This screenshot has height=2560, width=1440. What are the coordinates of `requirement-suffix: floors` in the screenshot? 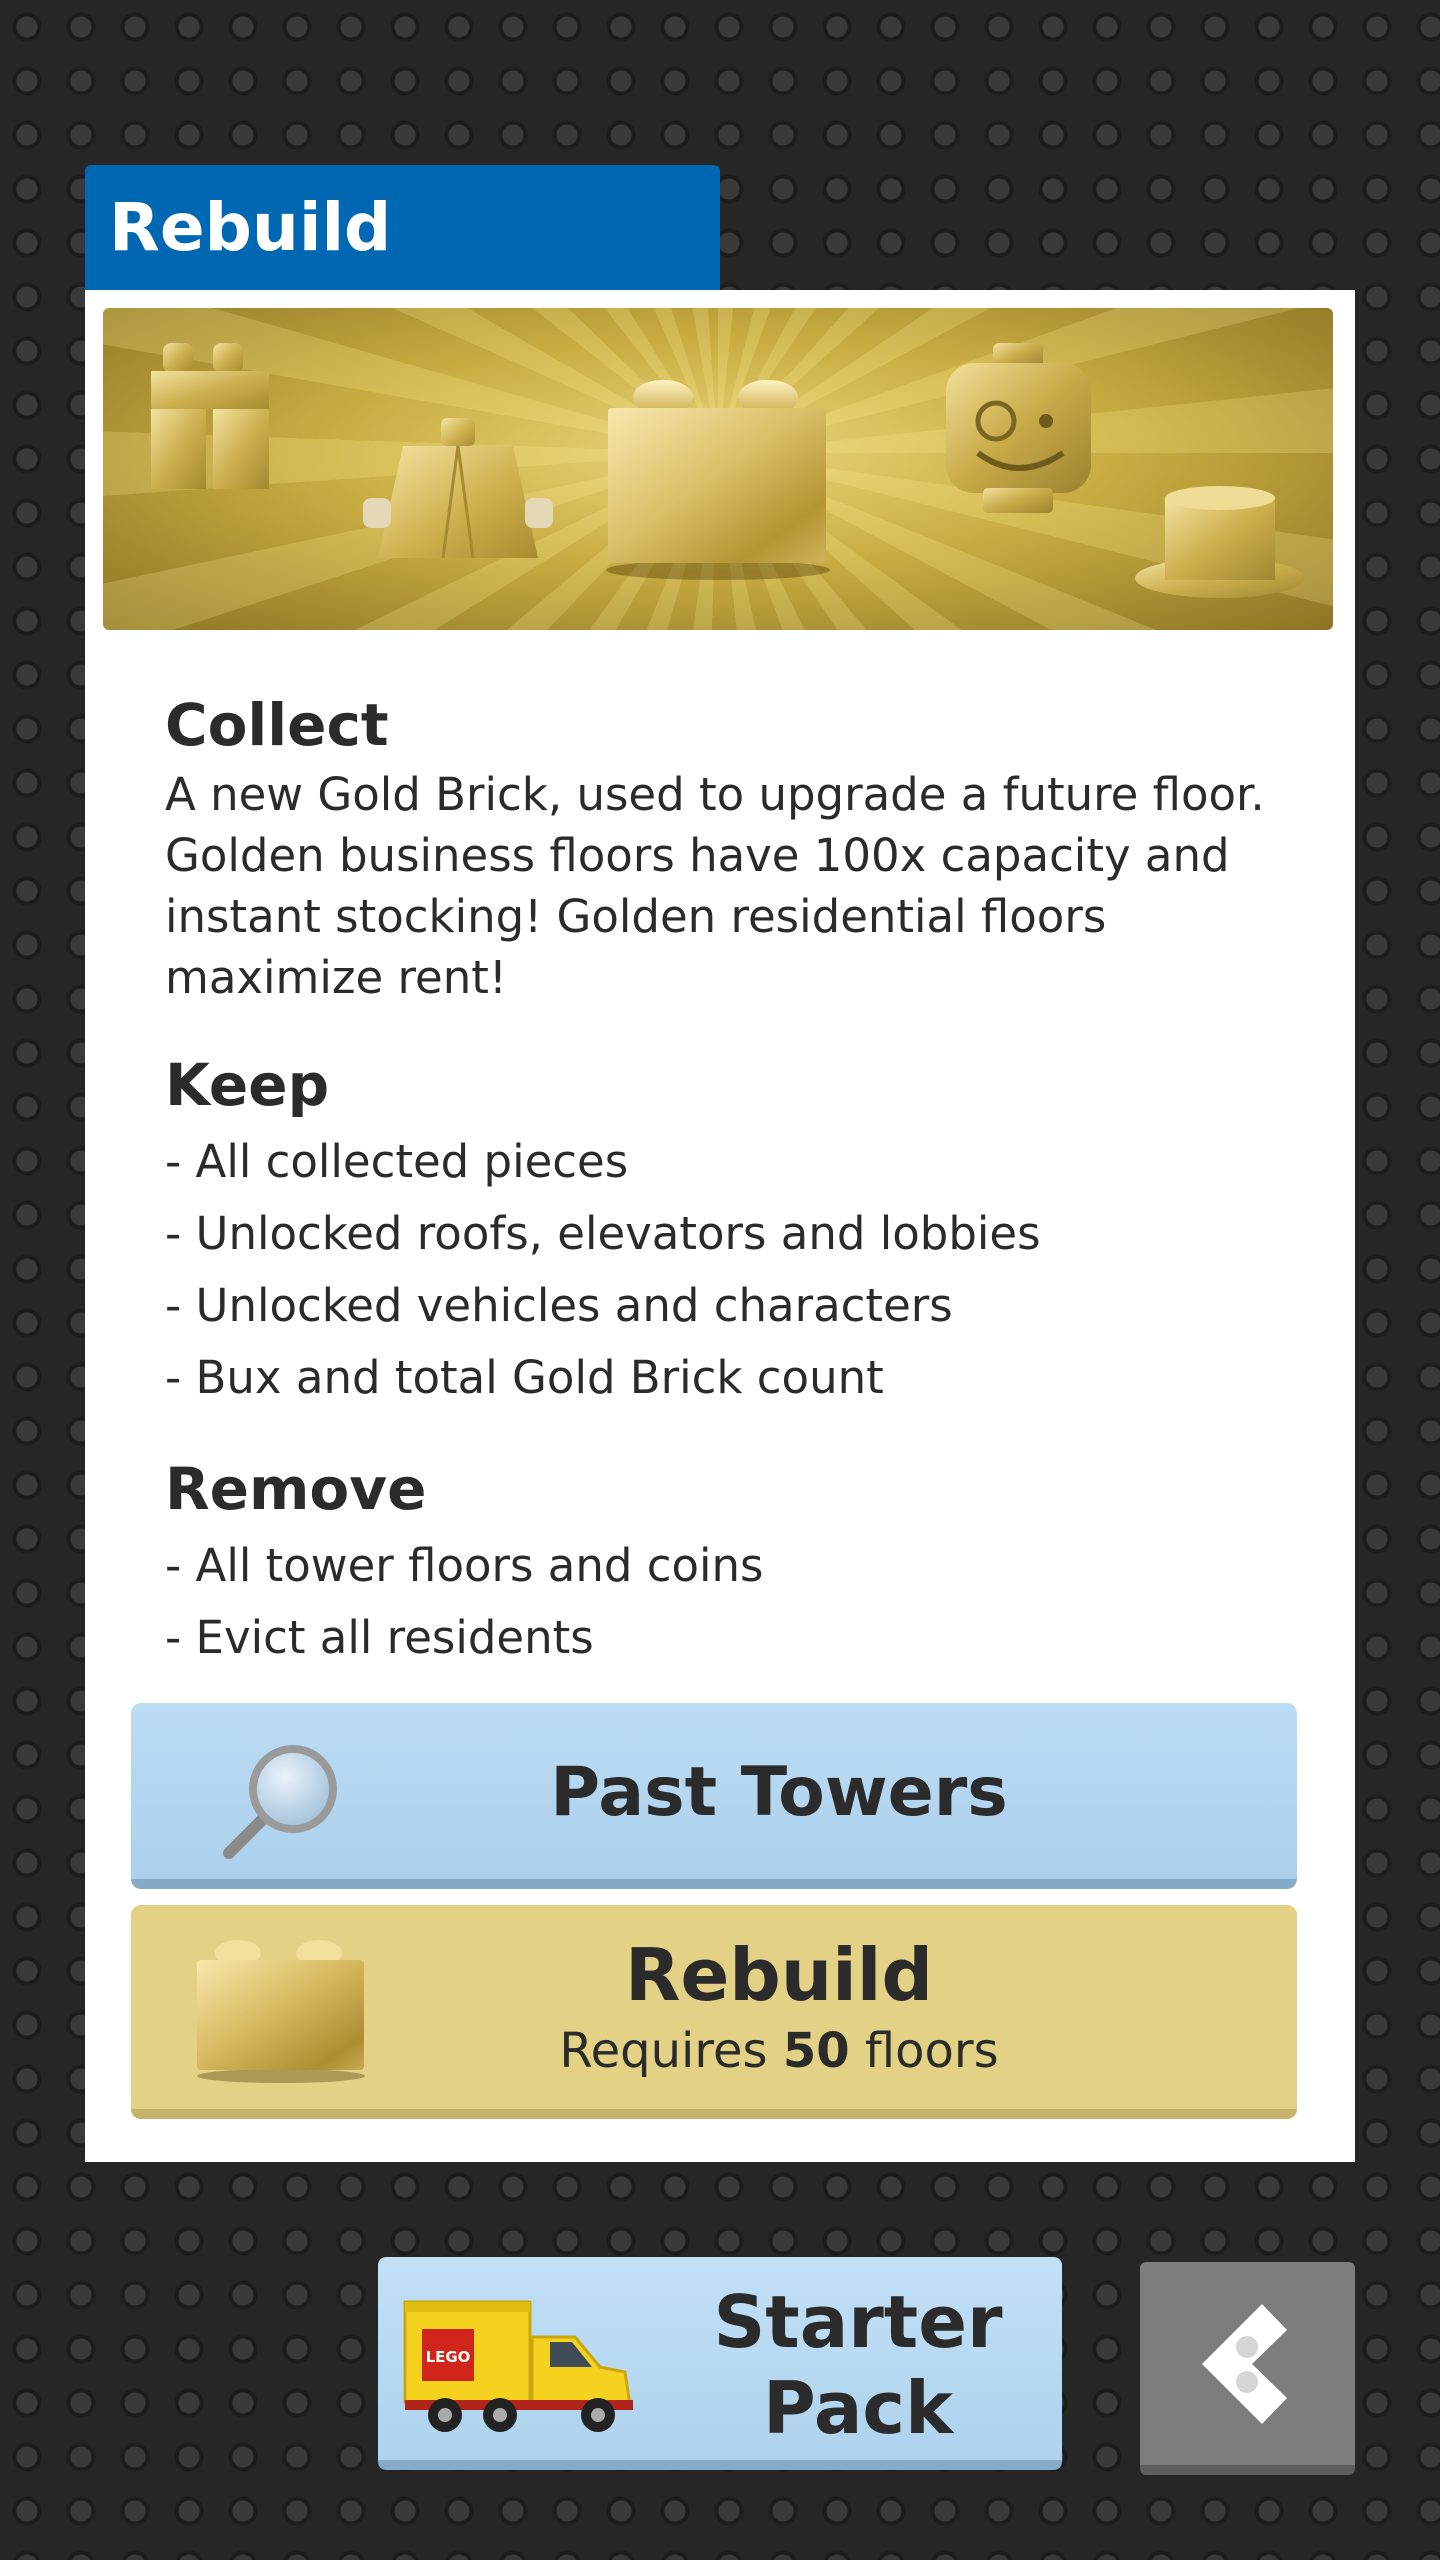 It's located at (924, 2051).